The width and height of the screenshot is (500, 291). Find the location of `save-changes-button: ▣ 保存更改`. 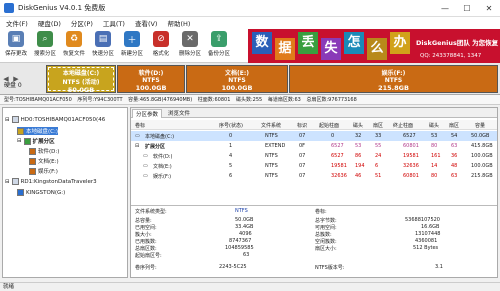

save-changes-button: ▣ 保存更改 is located at coordinates (16, 44).